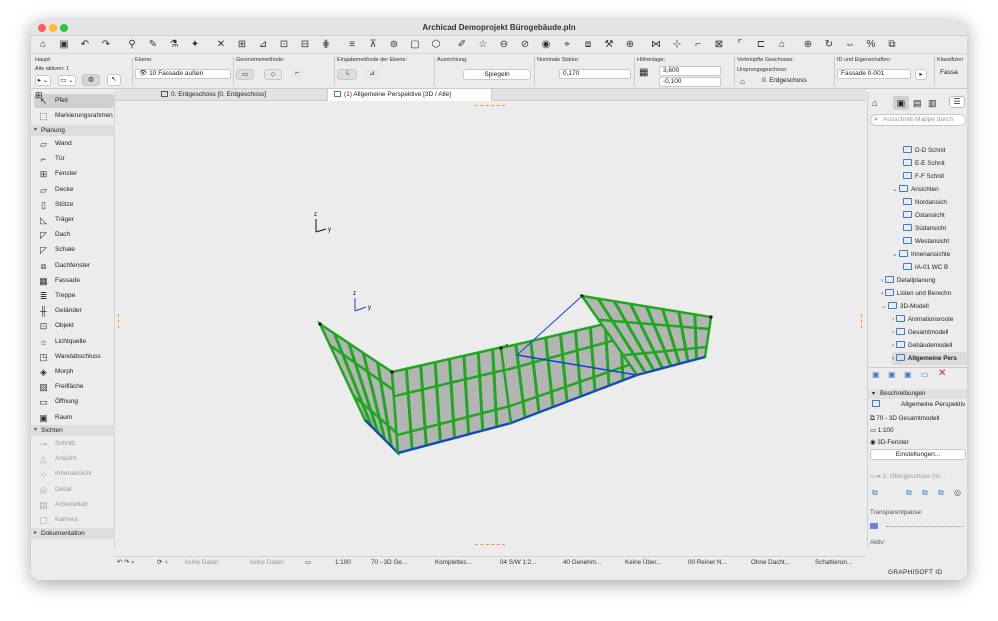  What do you see at coordinates (808, 45) in the screenshot?
I see `move-icon: ⊕` at bounding box center [808, 45].